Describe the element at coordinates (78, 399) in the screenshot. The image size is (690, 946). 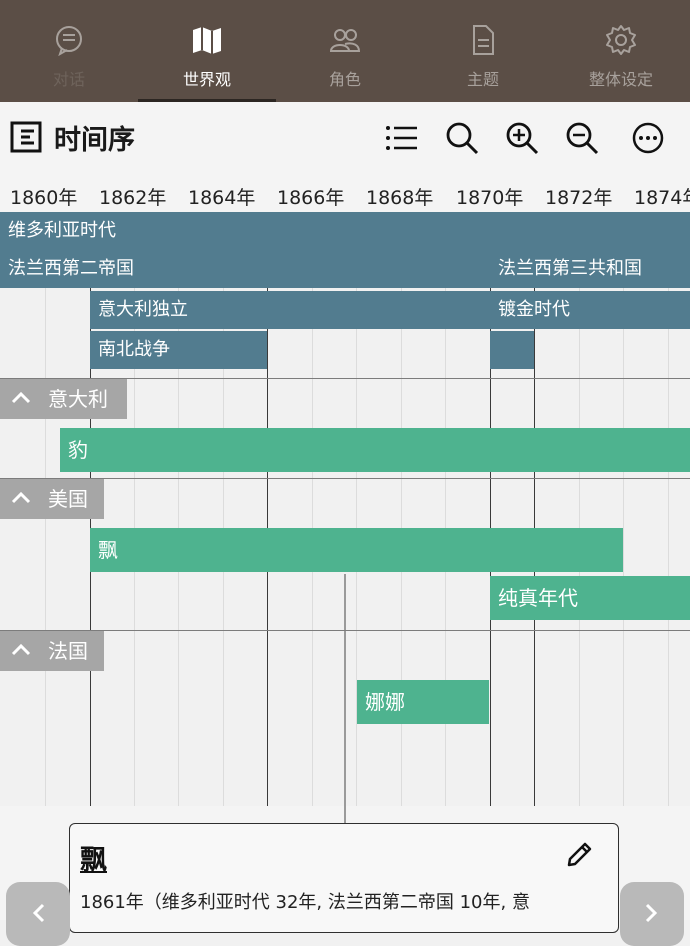
I see `group-label: 意大利` at that location.